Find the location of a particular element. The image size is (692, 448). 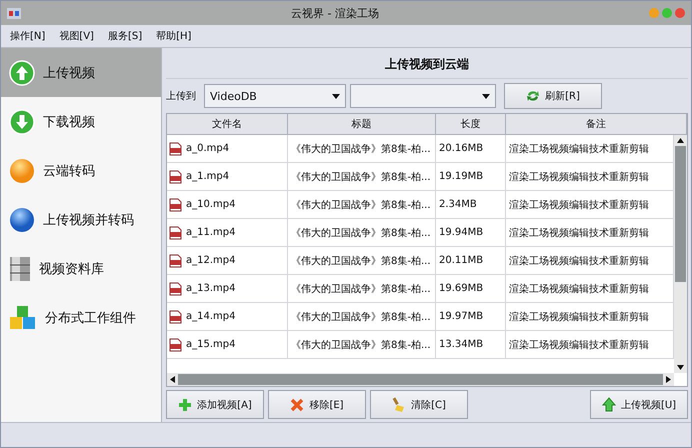

broom-icon is located at coordinates (399, 404).